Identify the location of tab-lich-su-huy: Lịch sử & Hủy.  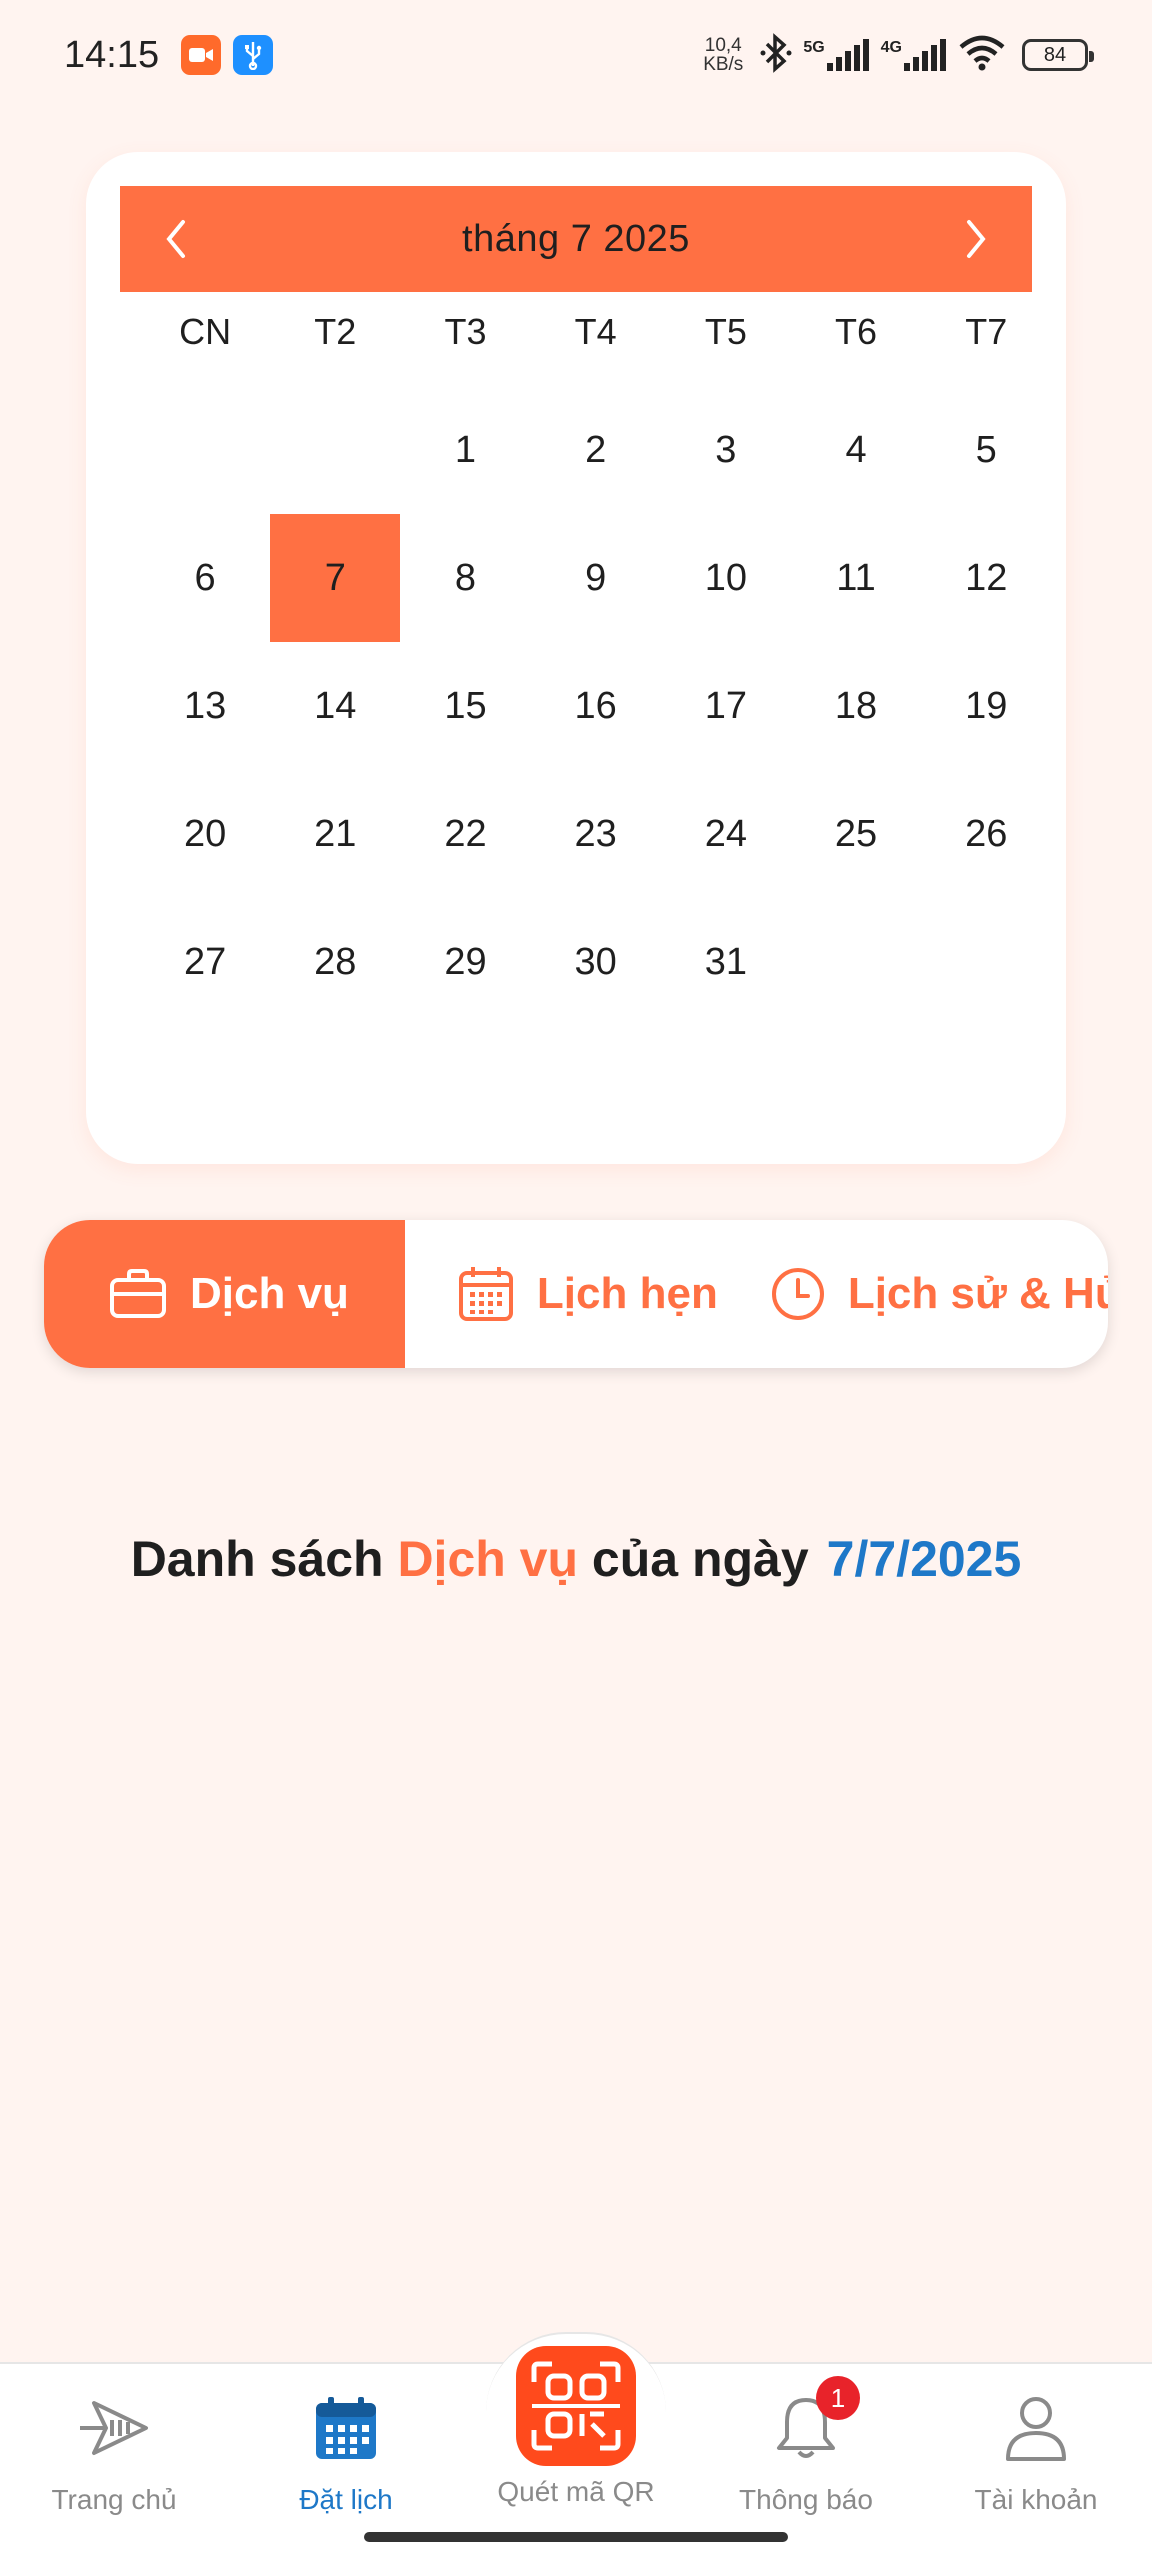
(939, 1294).